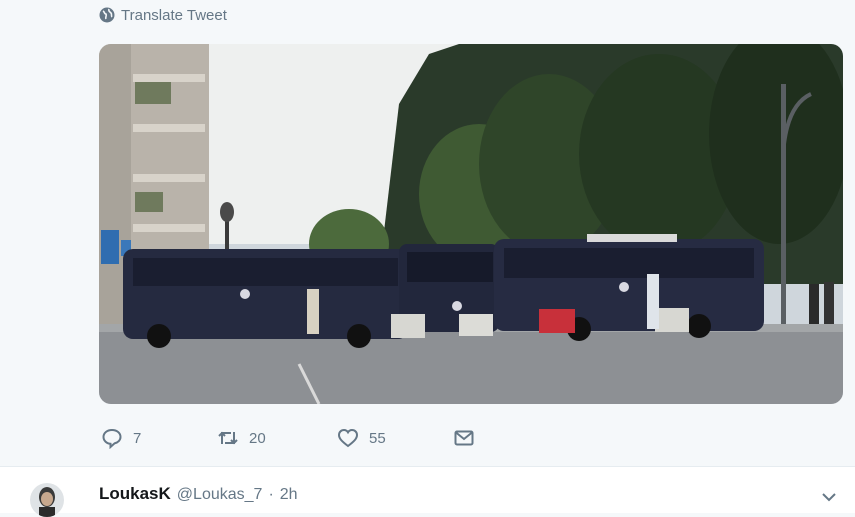  I want to click on tweet-header: LoukasK @Loukas_7 · 2h, so click(198, 494).